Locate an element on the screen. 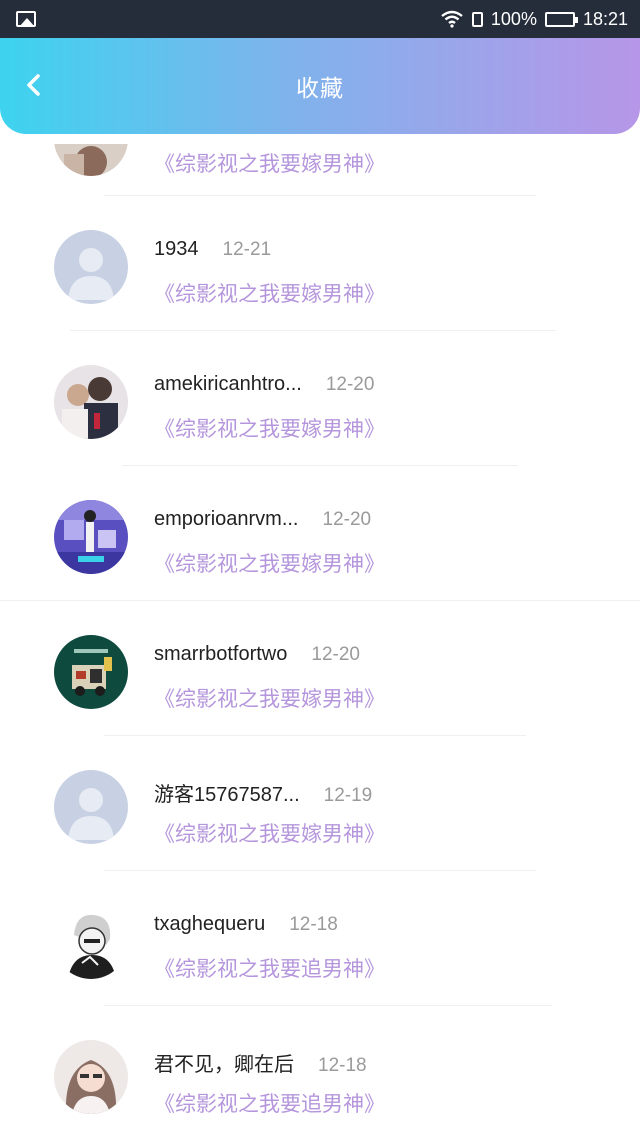  app-header: 收藏 is located at coordinates (320, 86).